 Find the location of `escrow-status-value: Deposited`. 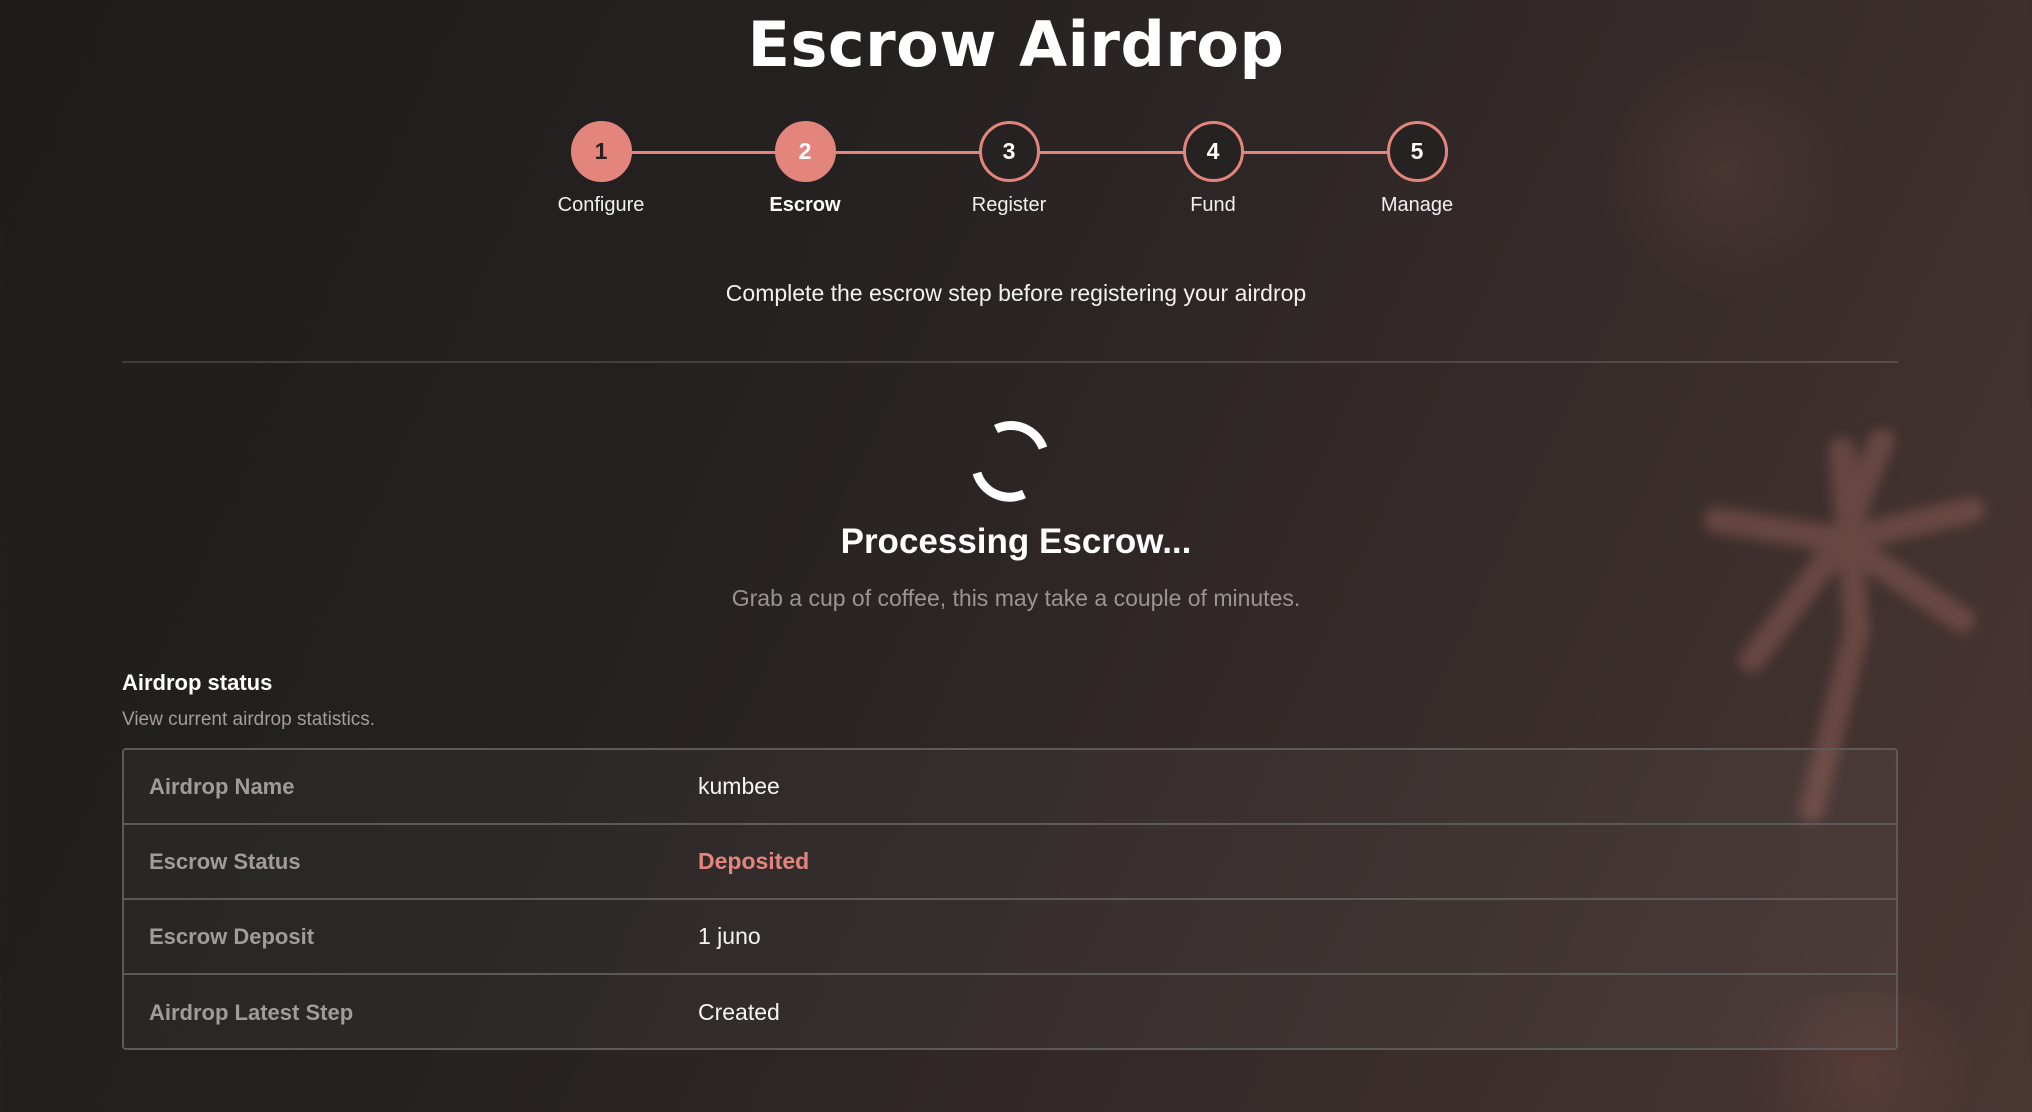

escrow-status-value: Deposited is located at coordinates (754, 861).